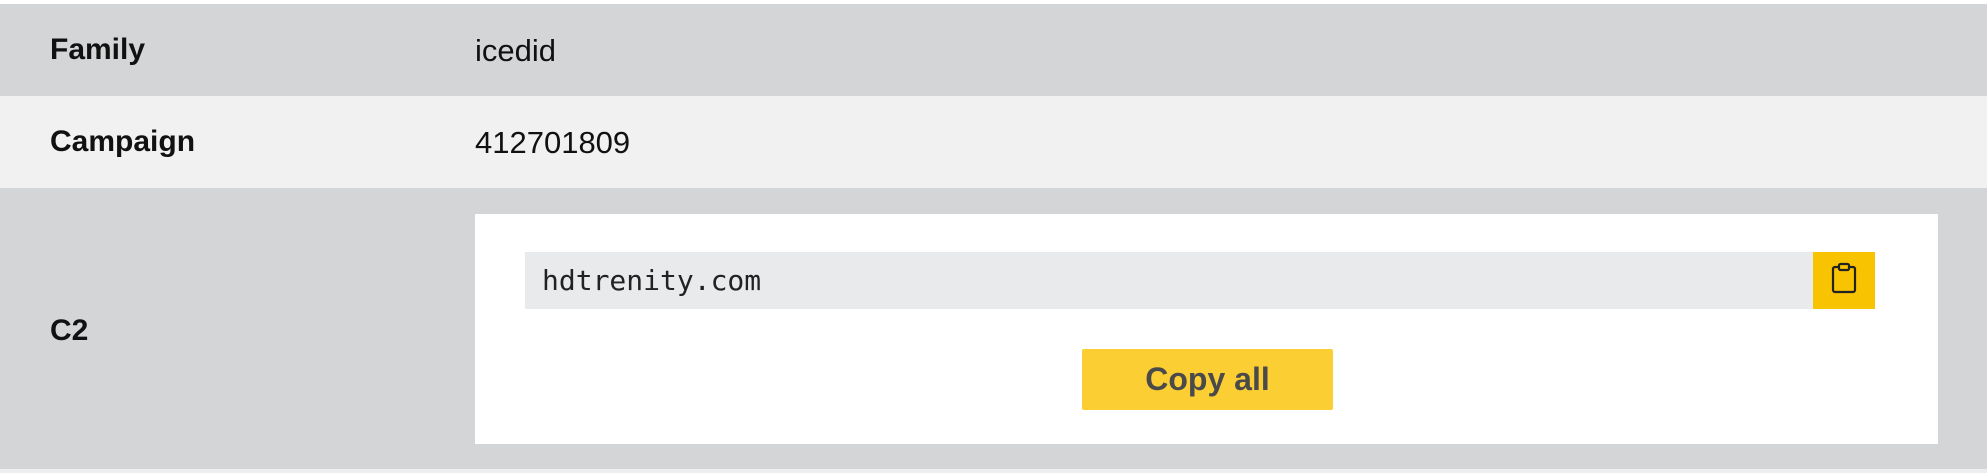 The height and width of the screenshot is (473, 1987). Describe the element at coordinates (993, 471) in the screenshot. I see `table-bottom-border` at that location.